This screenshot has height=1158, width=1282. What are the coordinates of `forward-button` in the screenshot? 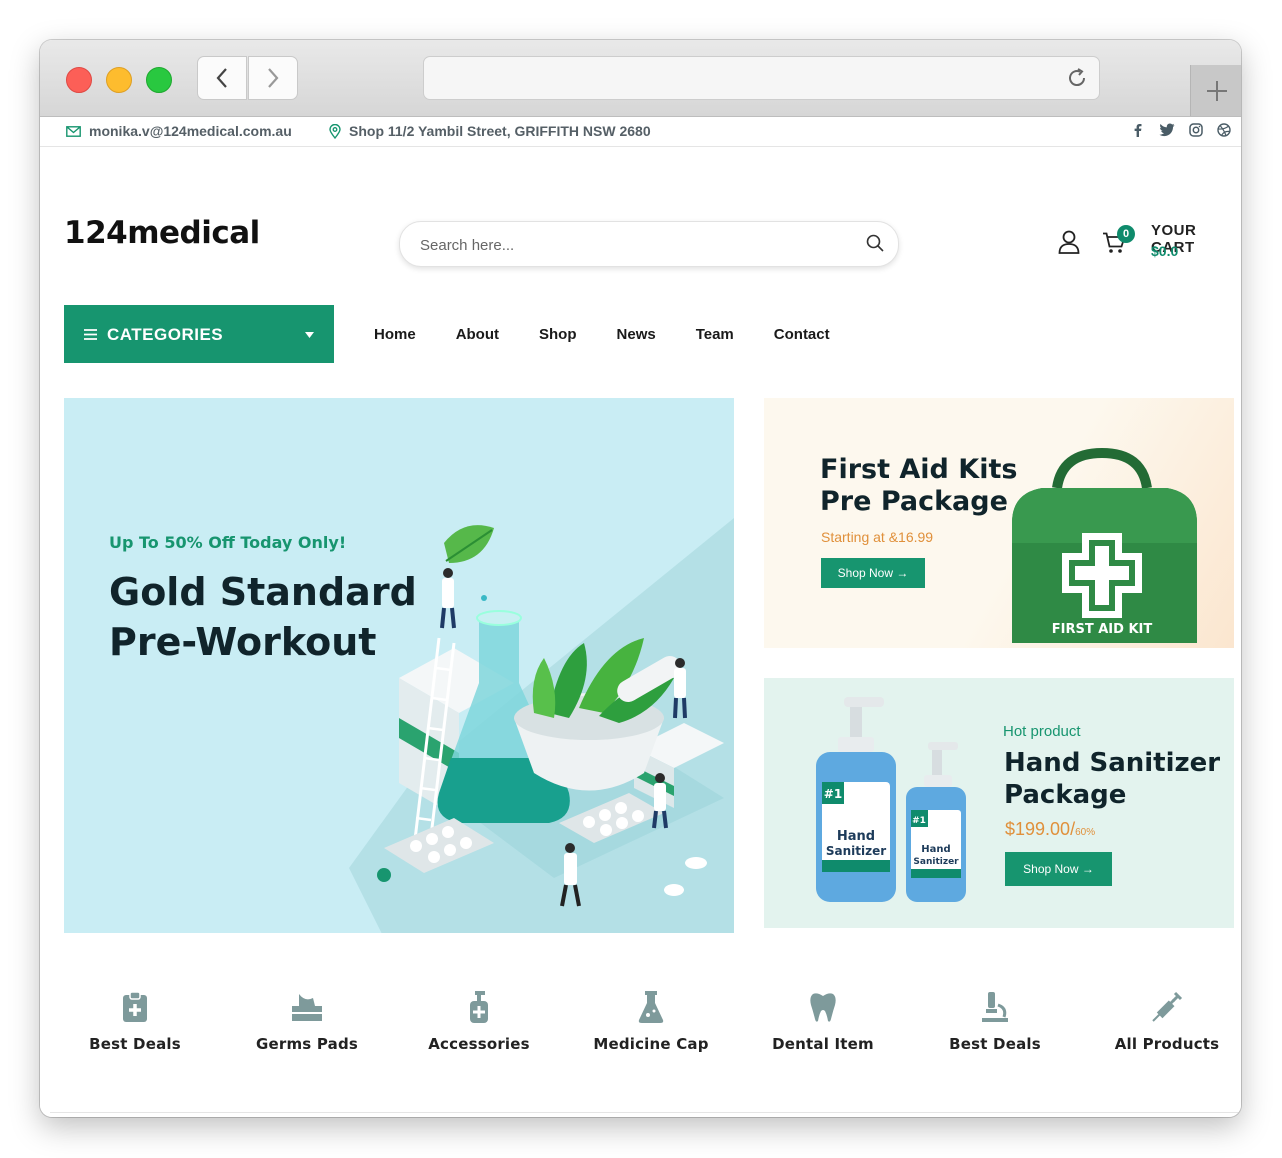 It's located at (273, 78).